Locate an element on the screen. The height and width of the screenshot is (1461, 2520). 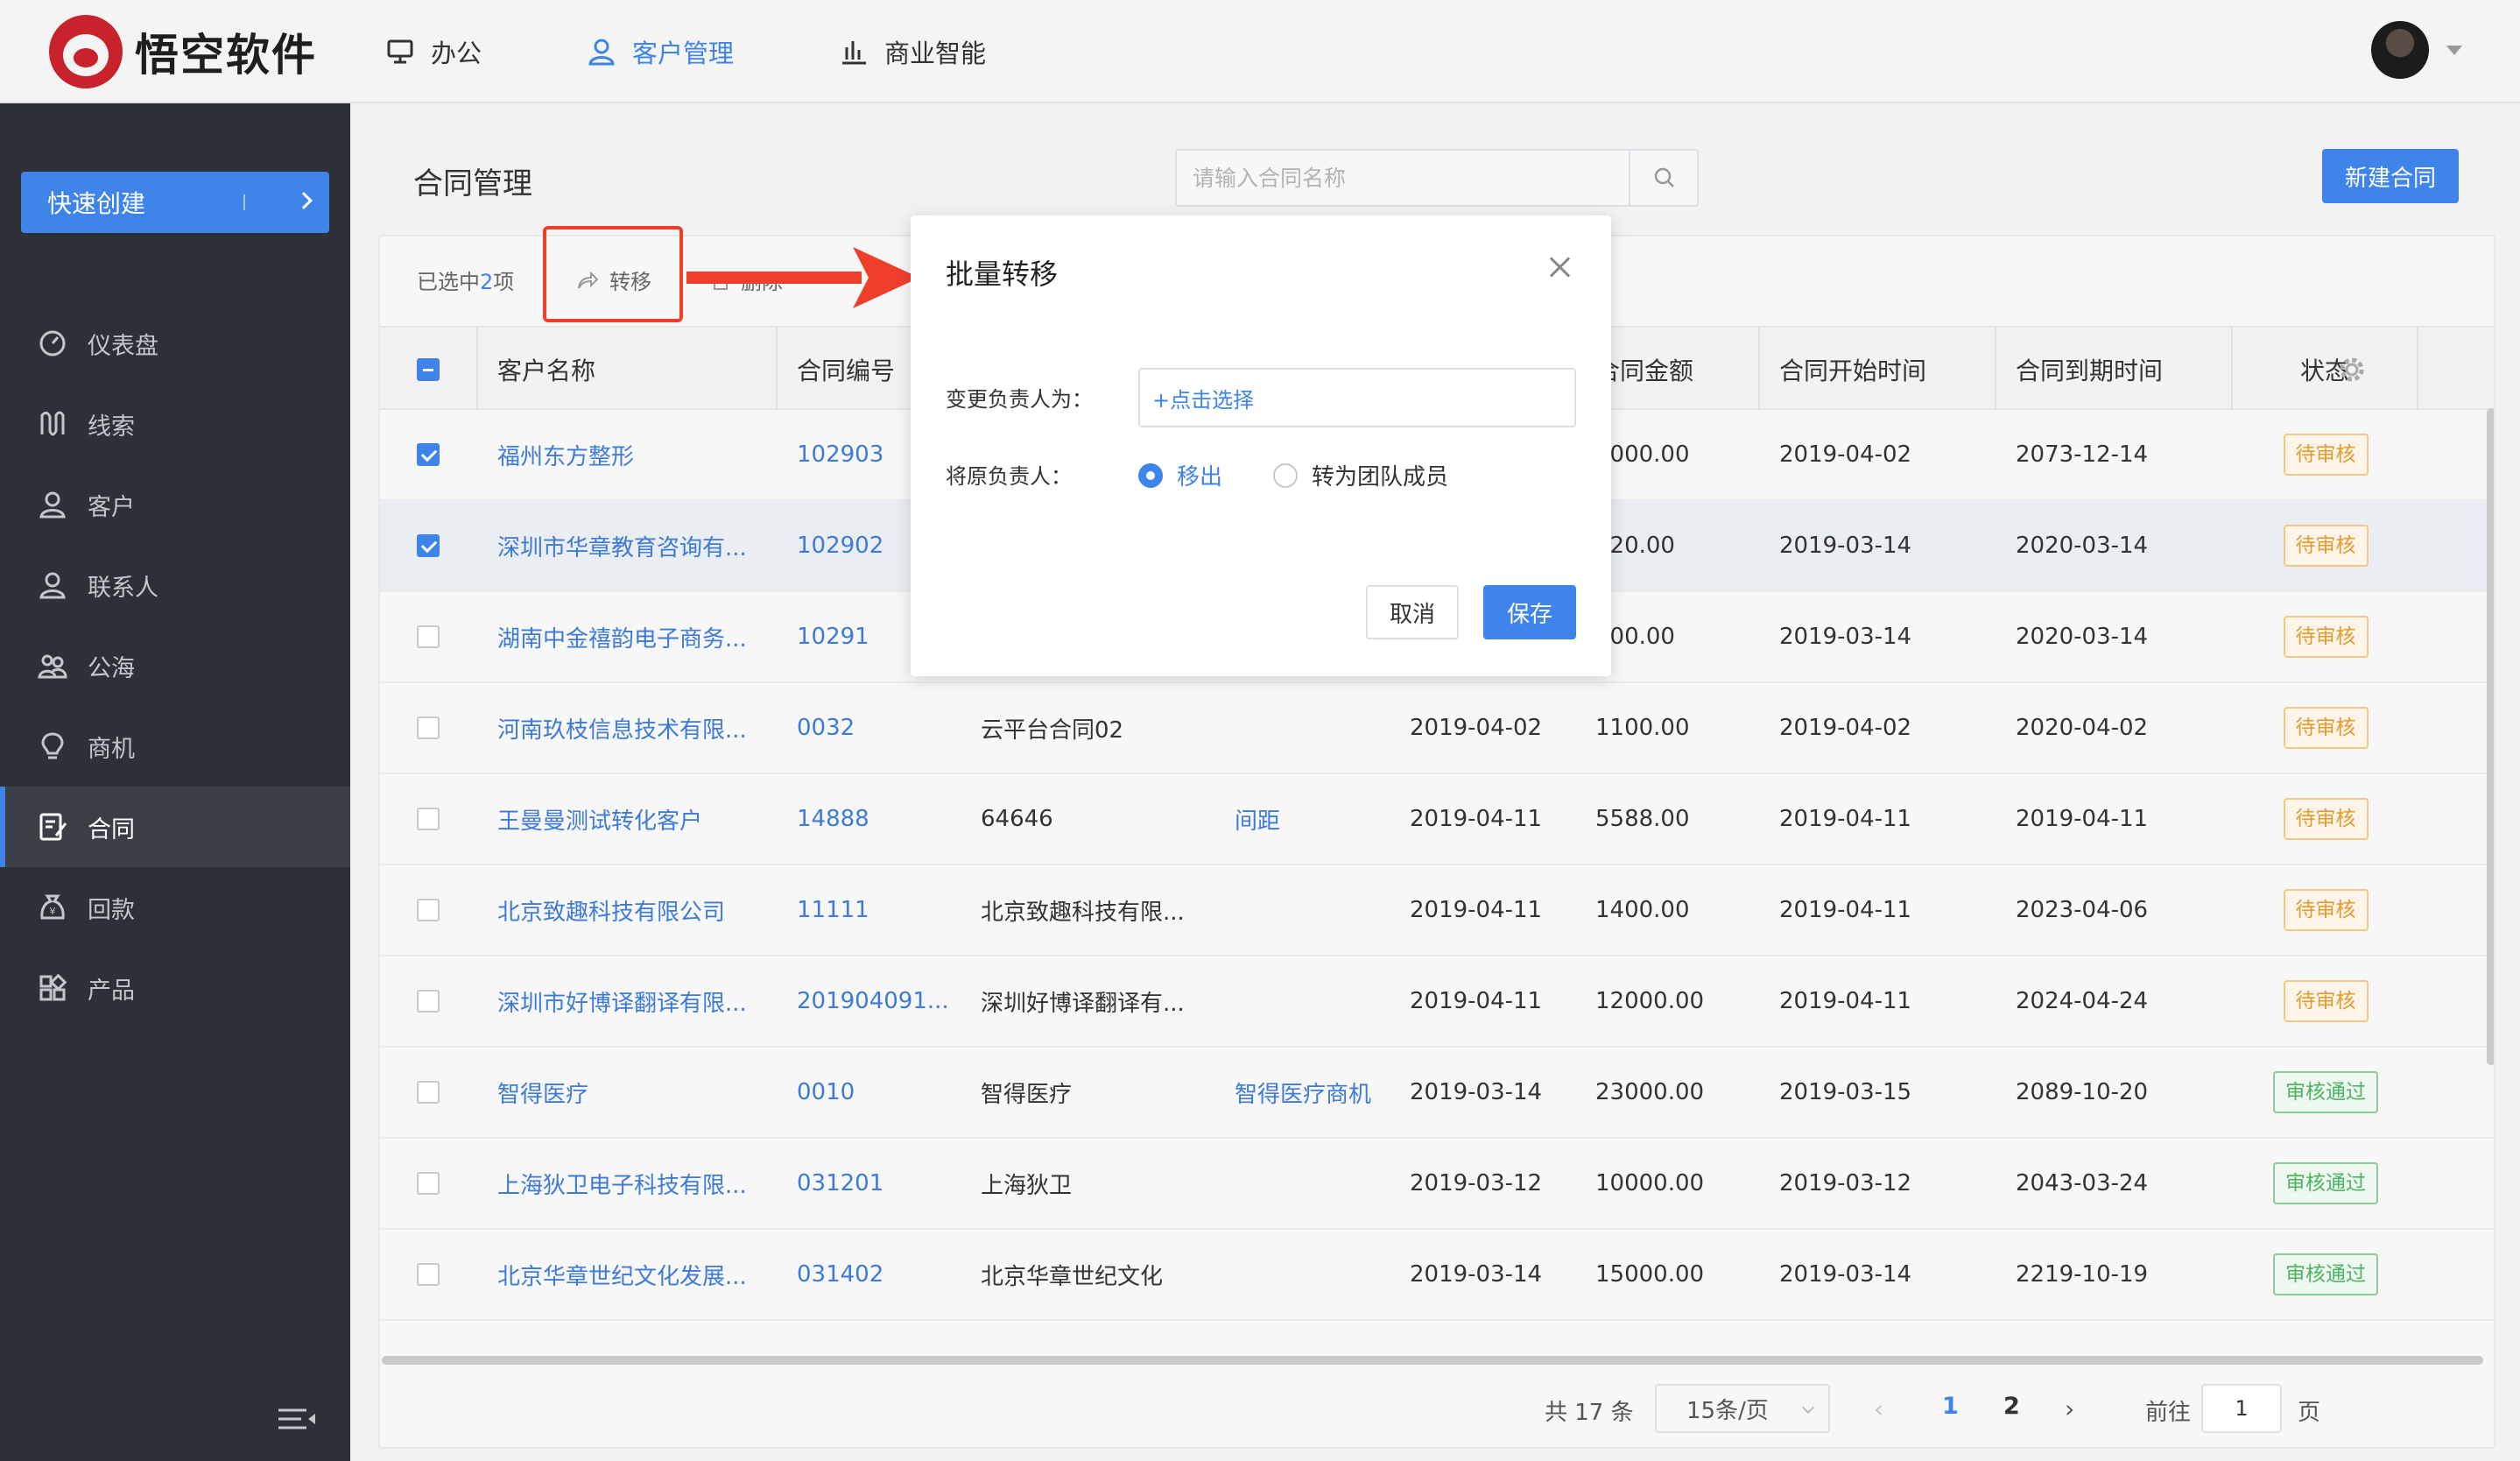
sidebar-item-opportunity: 商机 is located at coordinates (175, 746).